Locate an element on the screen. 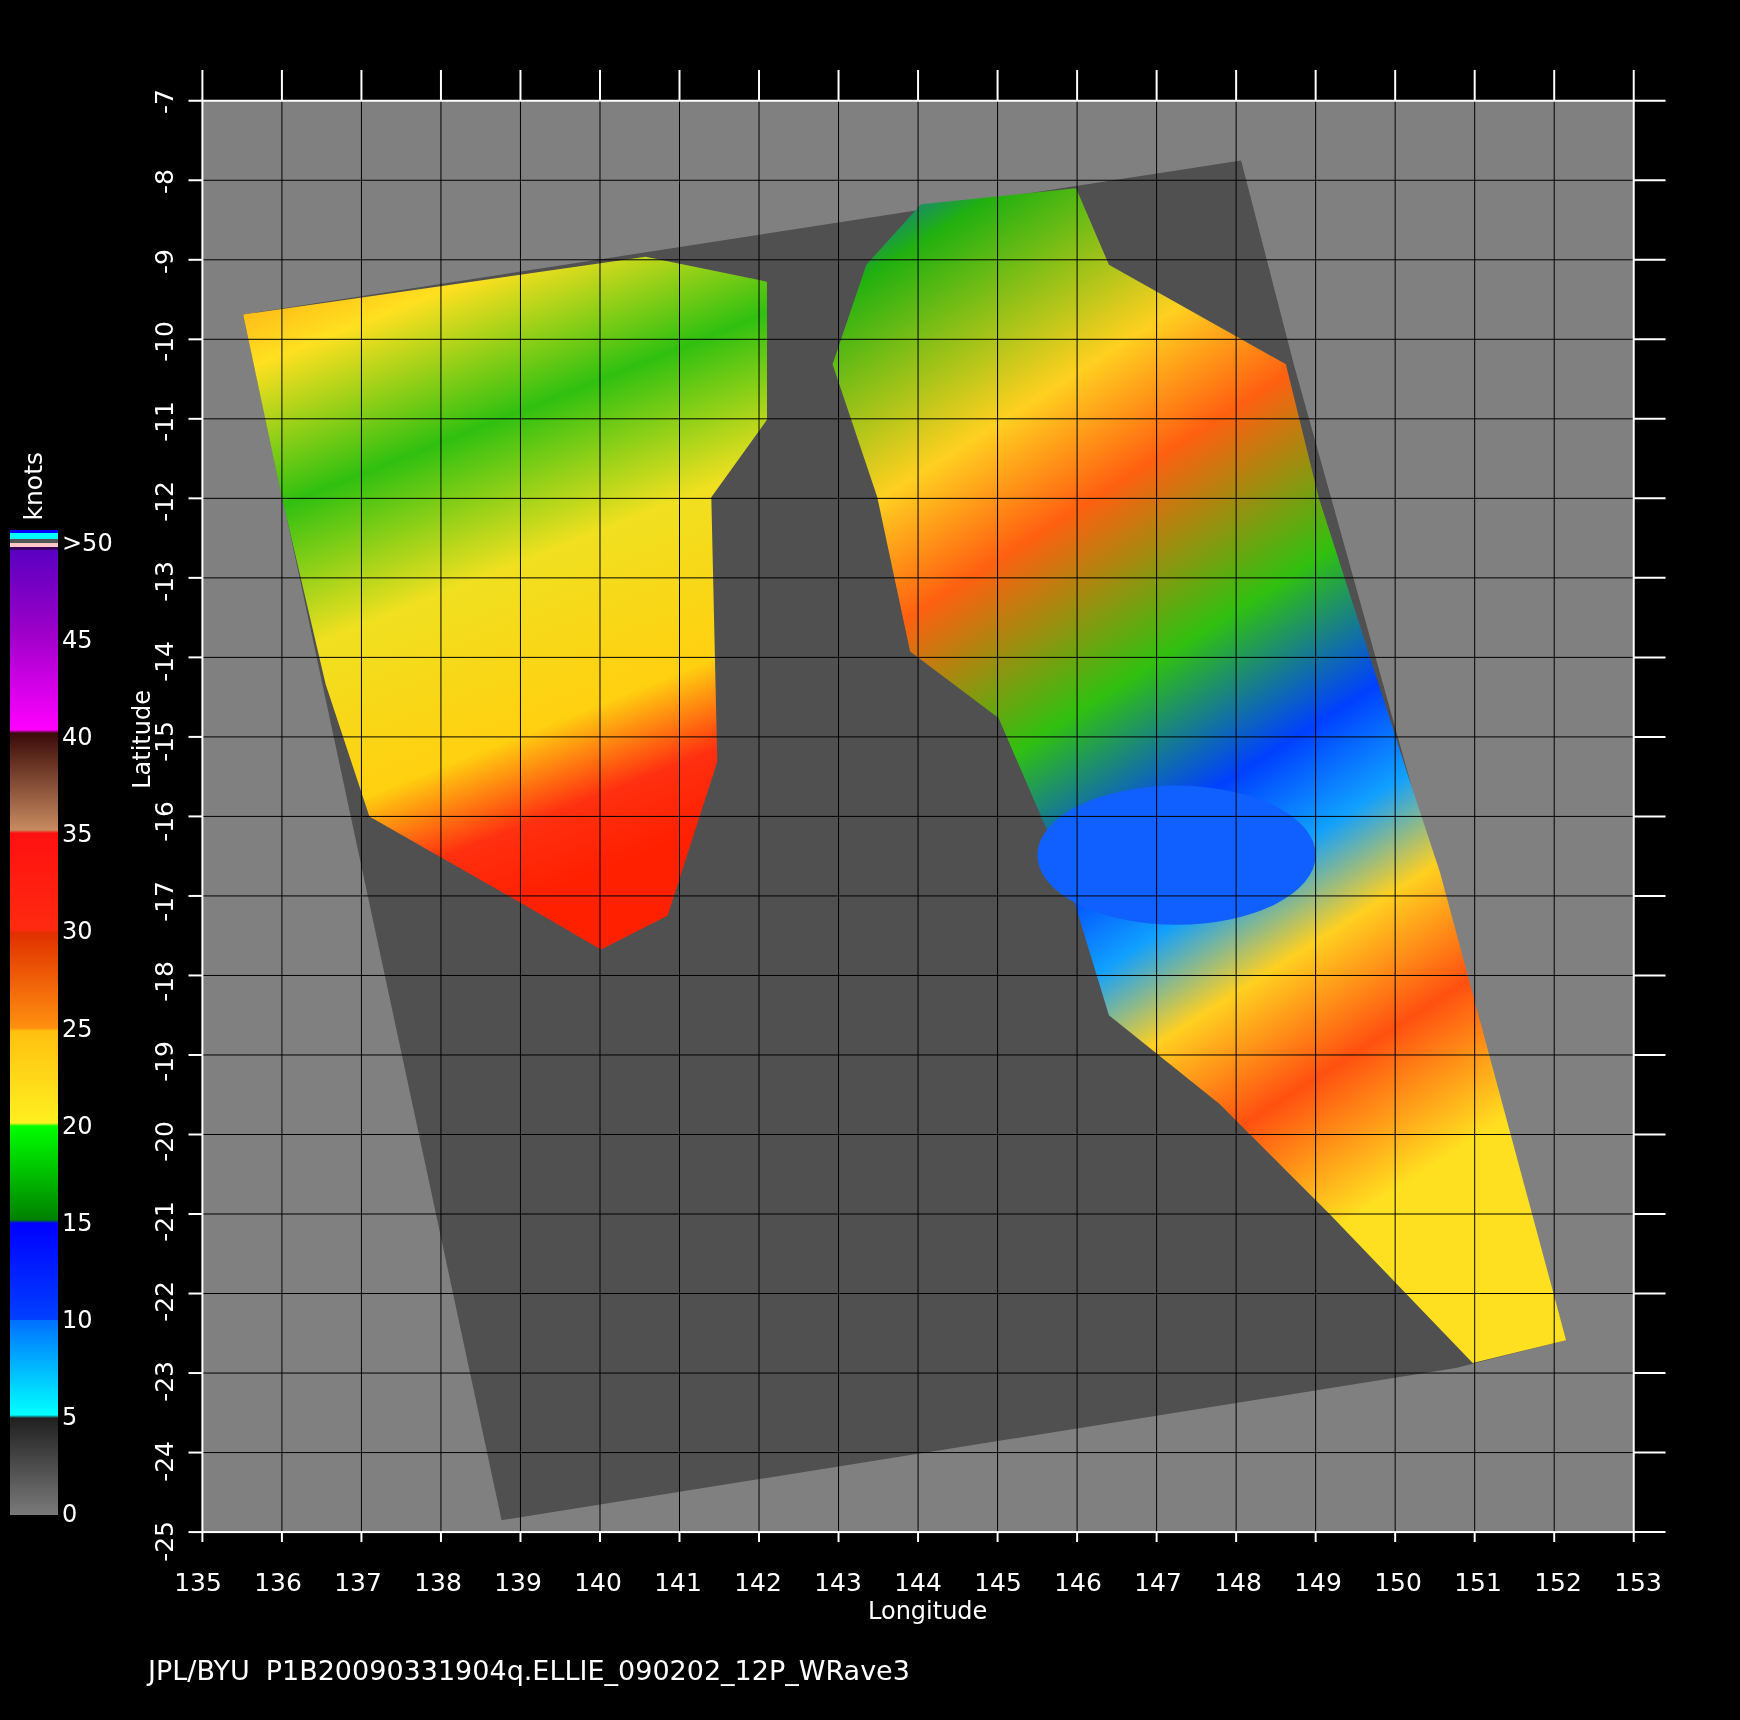  y-tick-label: -10 is located at coordinates (165, 341).